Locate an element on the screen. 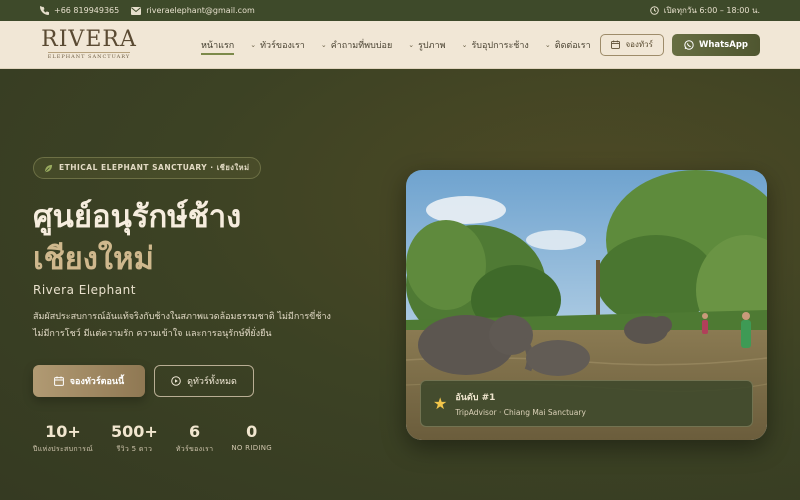 The height and width of the screenshot is (500, 800). email-address: riveraelephant@gmail.com is located at coordinates (200, 10).